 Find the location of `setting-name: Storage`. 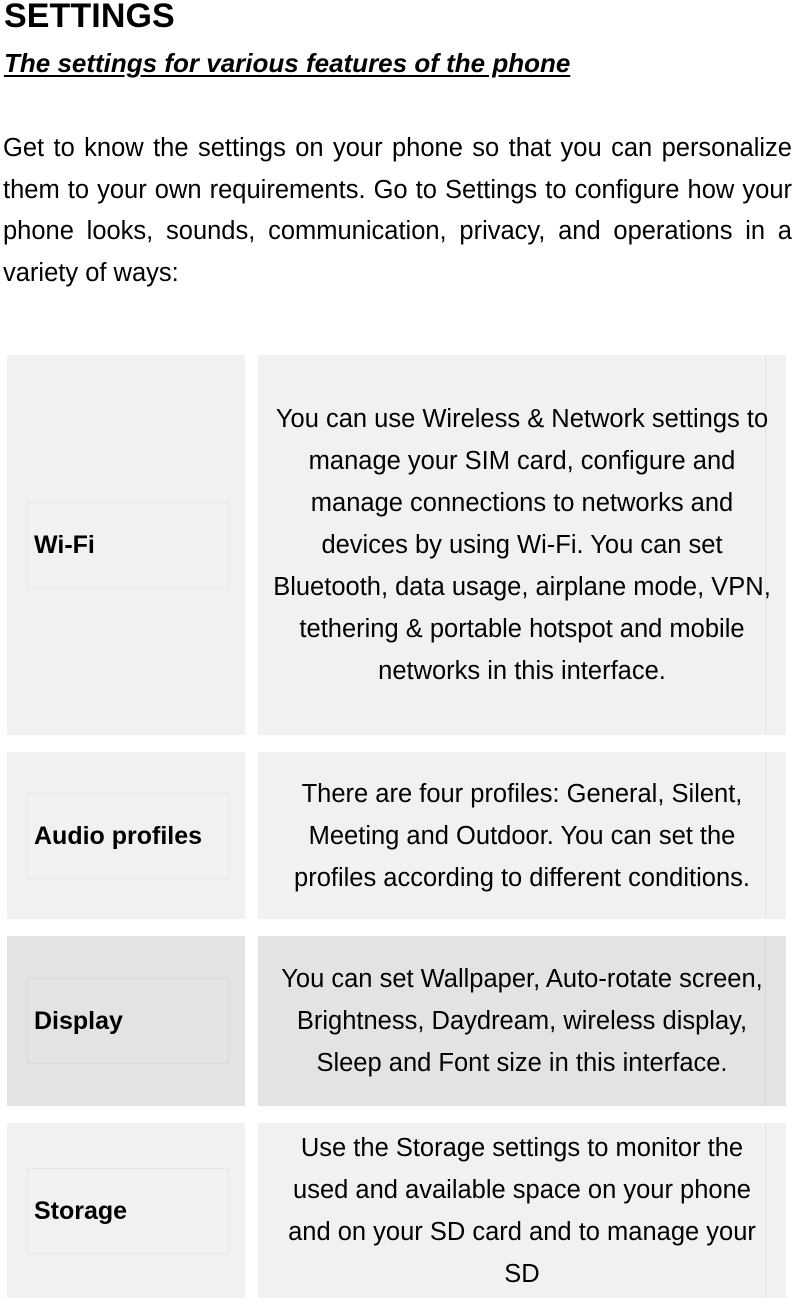

setting-name: Storage is located at coordinates (81, 1210).